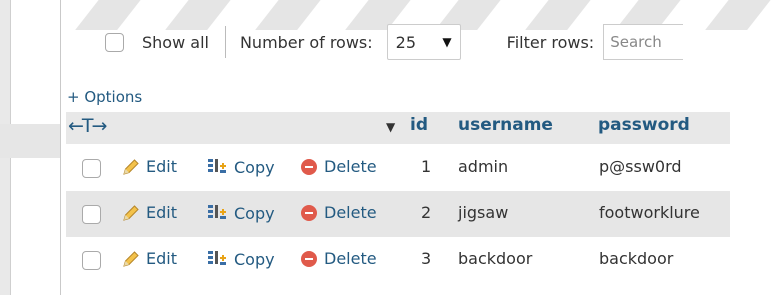 This screenshot has height=295, width=773. What do you see at coordinates (398, 214) in the screenshot?
I see `table-row: Edit Copy Delete 2 jigsaw footworklure` at bounding box center [398, 214].